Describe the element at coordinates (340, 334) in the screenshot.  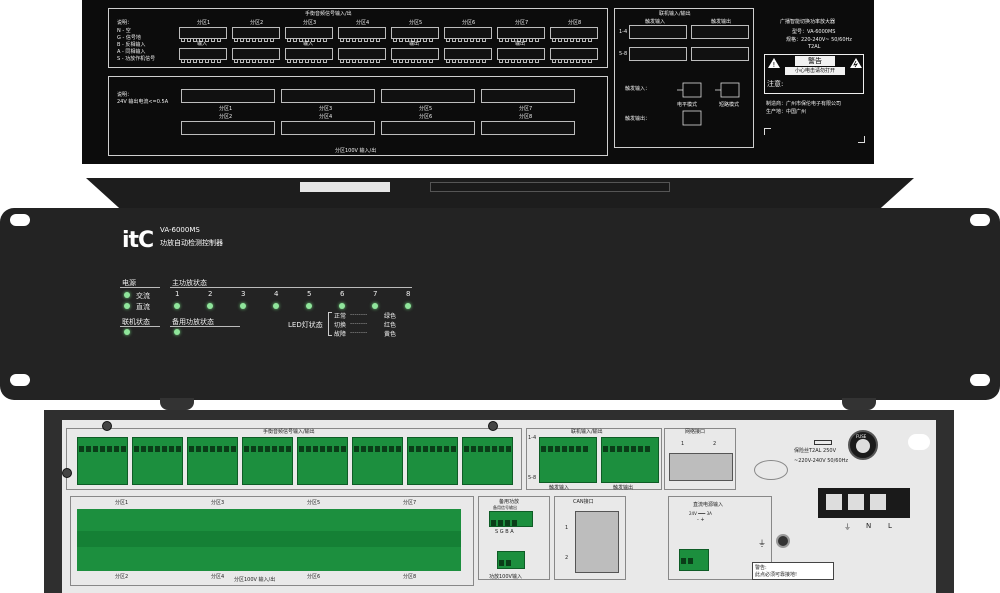
I see `status-state: 故障` at that location.